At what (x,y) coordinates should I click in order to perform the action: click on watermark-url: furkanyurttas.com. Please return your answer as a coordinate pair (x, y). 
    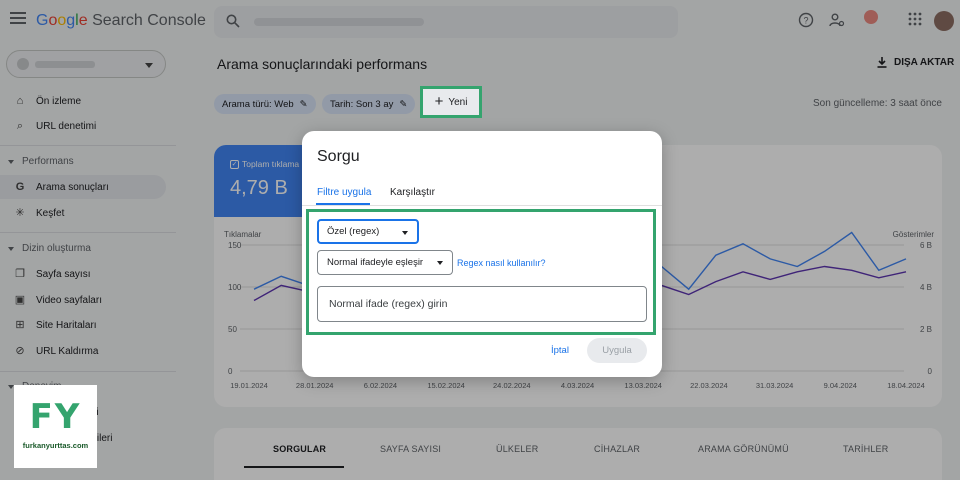
    Looking at the image, I should click on (55, 445).